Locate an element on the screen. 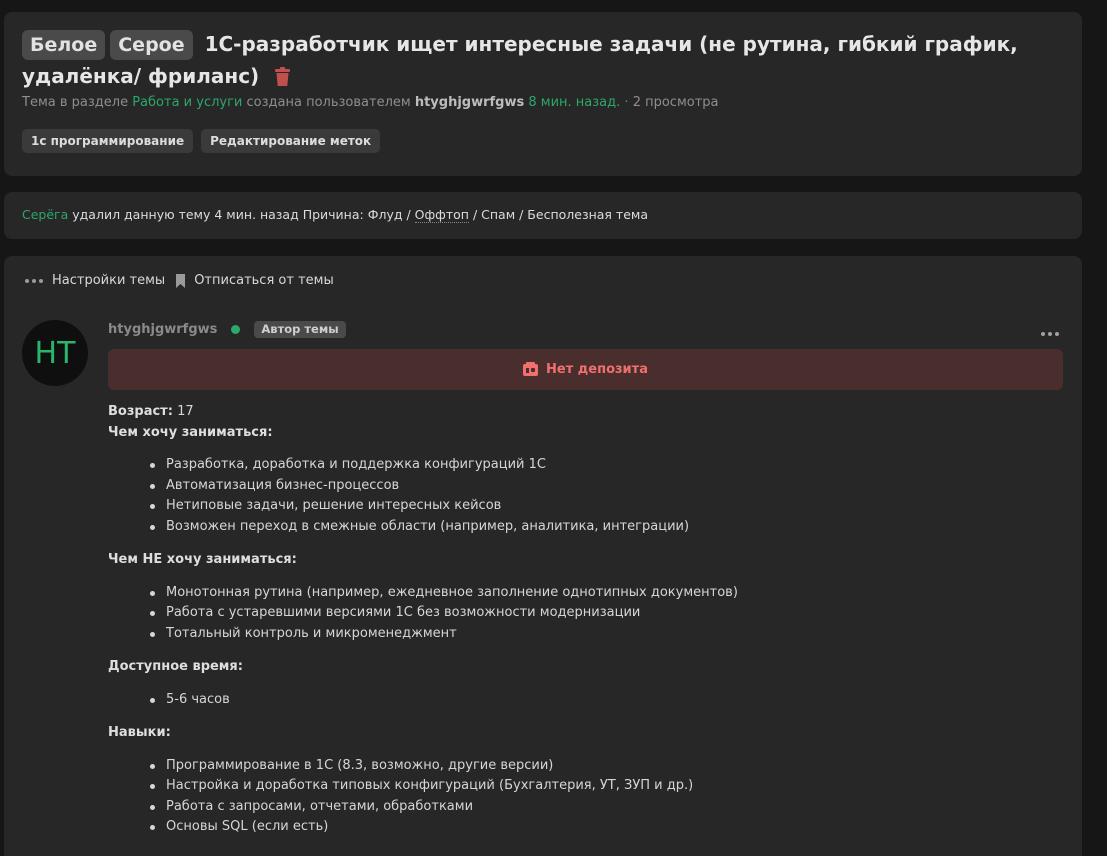 Image resolution: width=1107 pixels, height=856 pixels. time-list: 5-6 часов is located at coordinates (606, 700).